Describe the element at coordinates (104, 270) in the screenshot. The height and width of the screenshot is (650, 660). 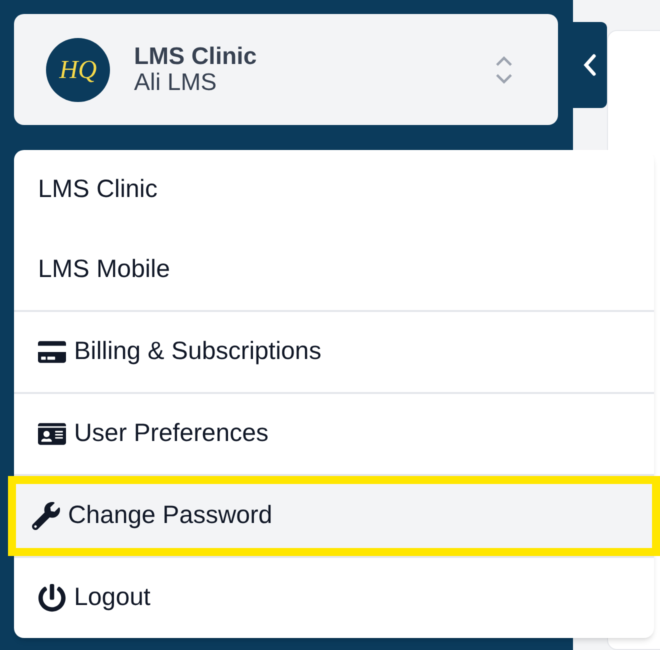
I see `menu-item: LMS Mobile` at that location.